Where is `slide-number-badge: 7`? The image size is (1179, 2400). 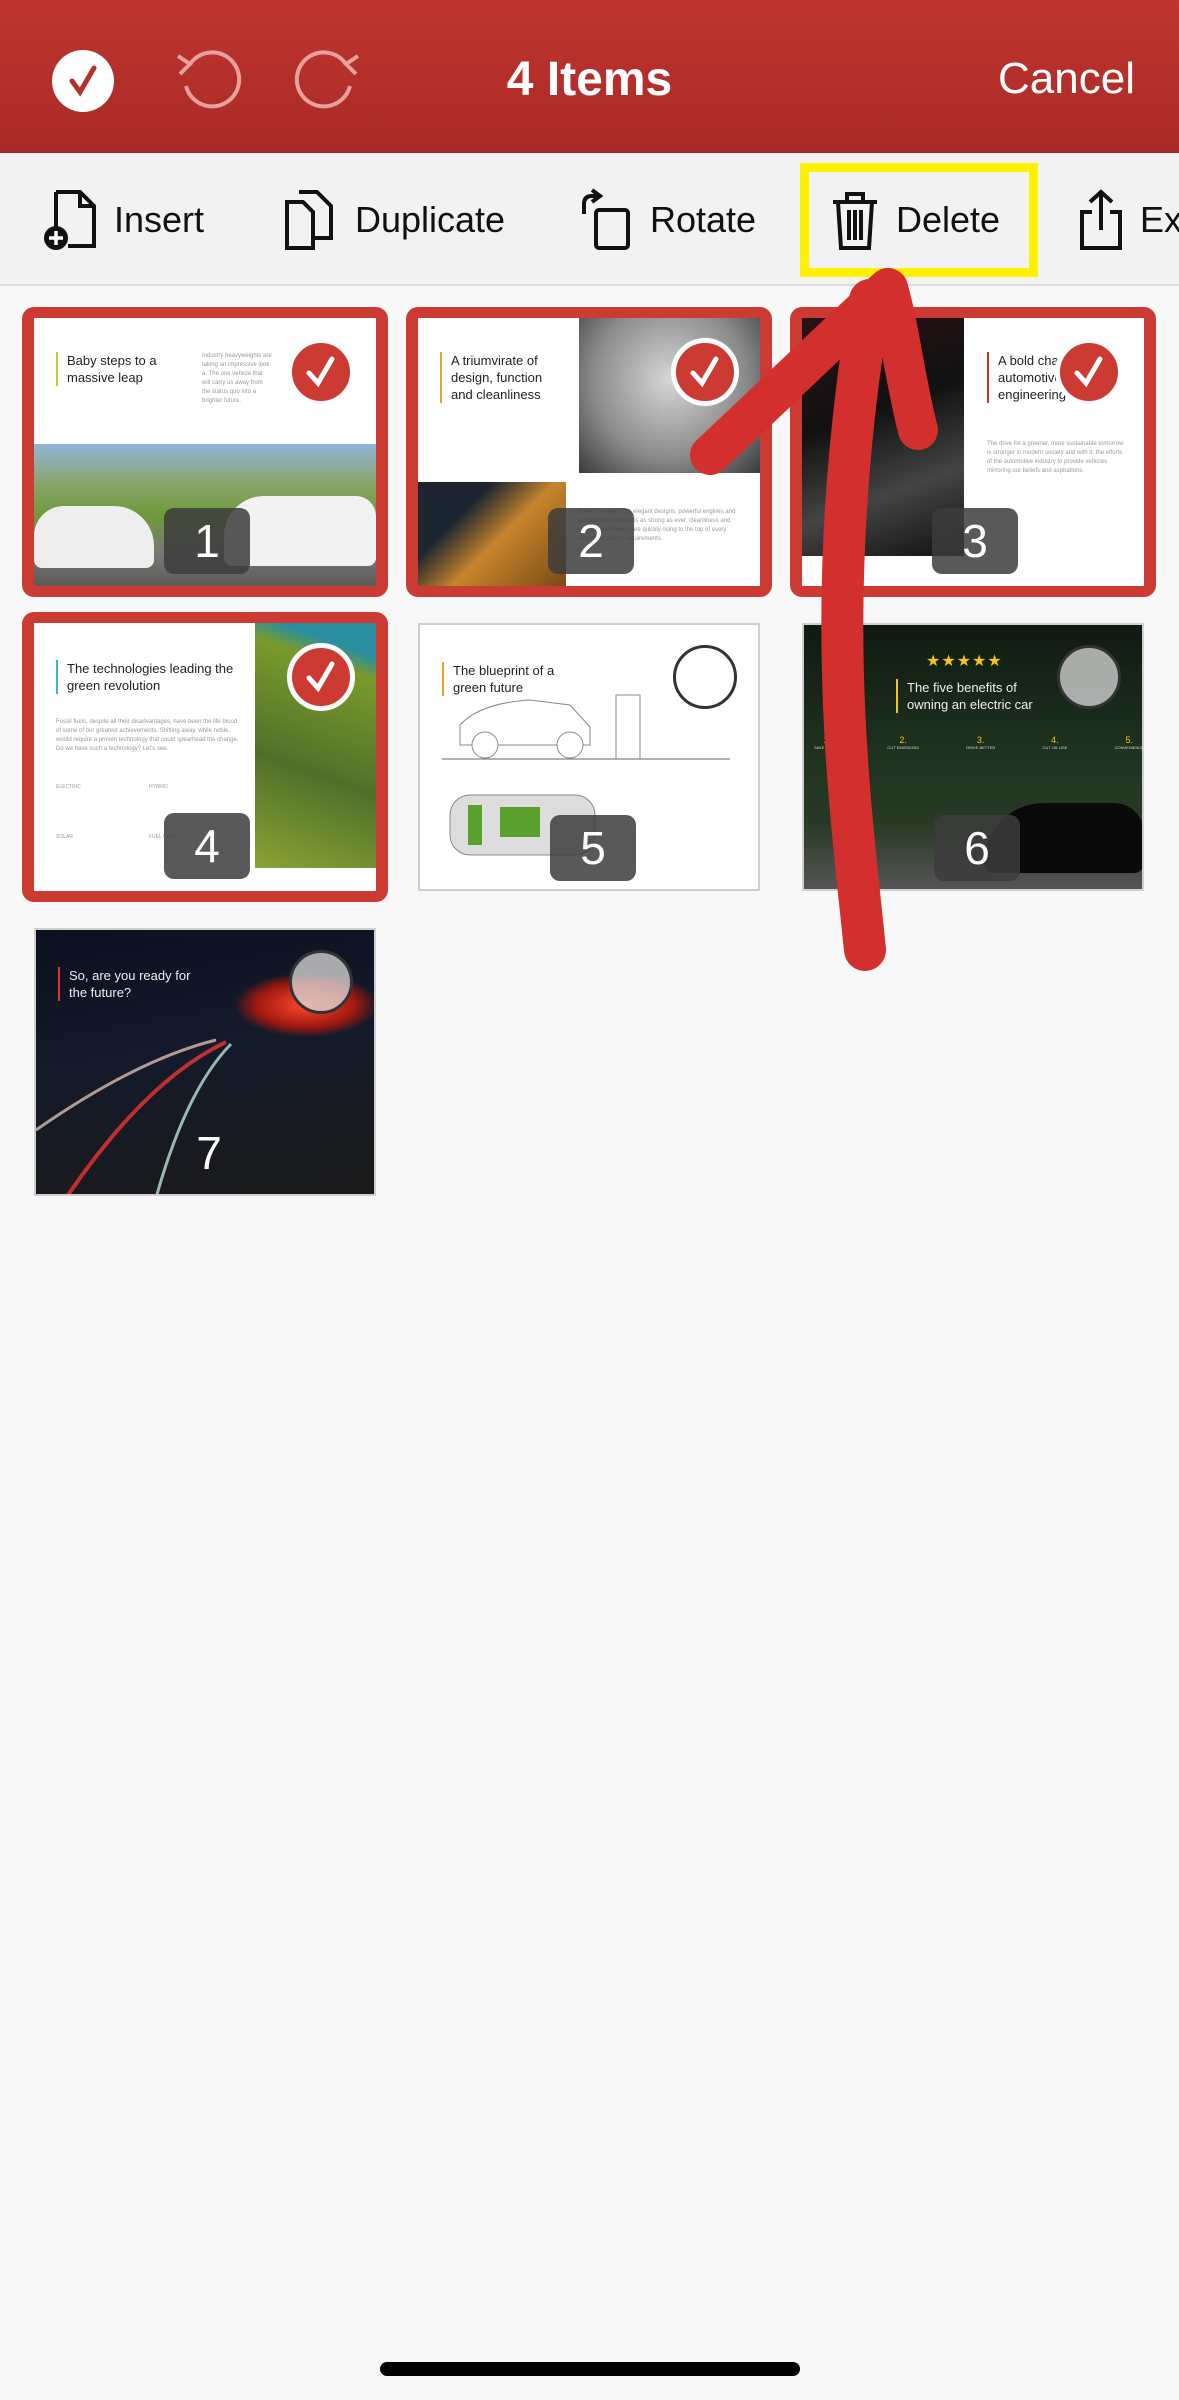 slide-number-badge: 7 is located at coordinates (209, 1153).